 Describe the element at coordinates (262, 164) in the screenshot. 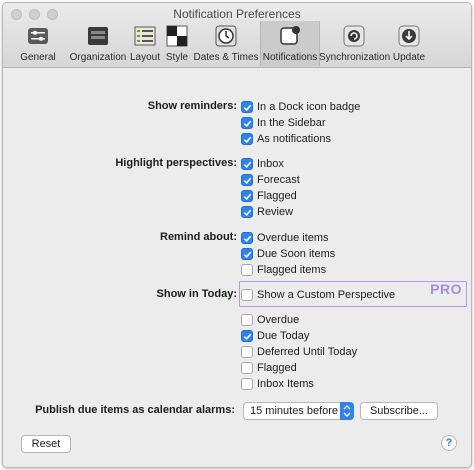

I see `inbox-checkbox: Inbox` at that location.